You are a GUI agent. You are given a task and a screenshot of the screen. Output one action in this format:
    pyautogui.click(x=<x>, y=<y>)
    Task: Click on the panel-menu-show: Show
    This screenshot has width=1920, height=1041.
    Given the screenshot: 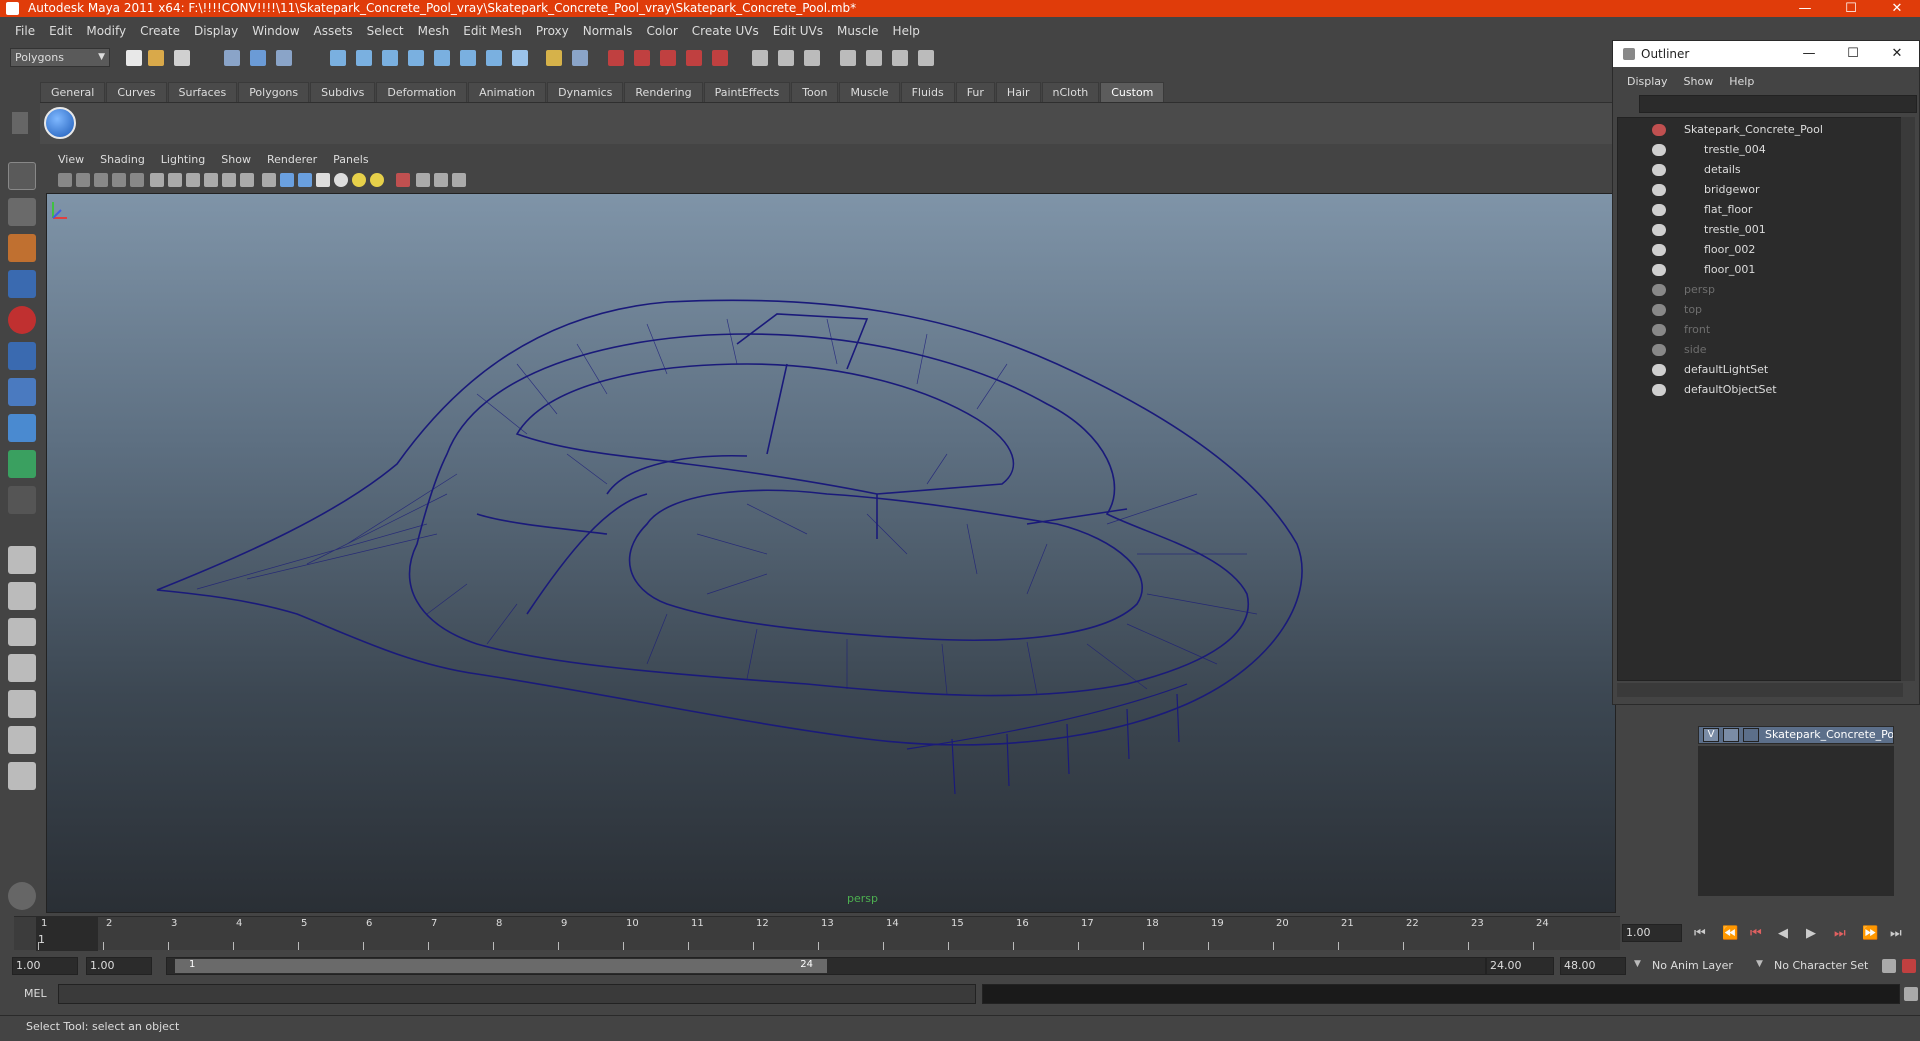 What is the action you would take?
    pyautogui.click(x=236, y=159)
    